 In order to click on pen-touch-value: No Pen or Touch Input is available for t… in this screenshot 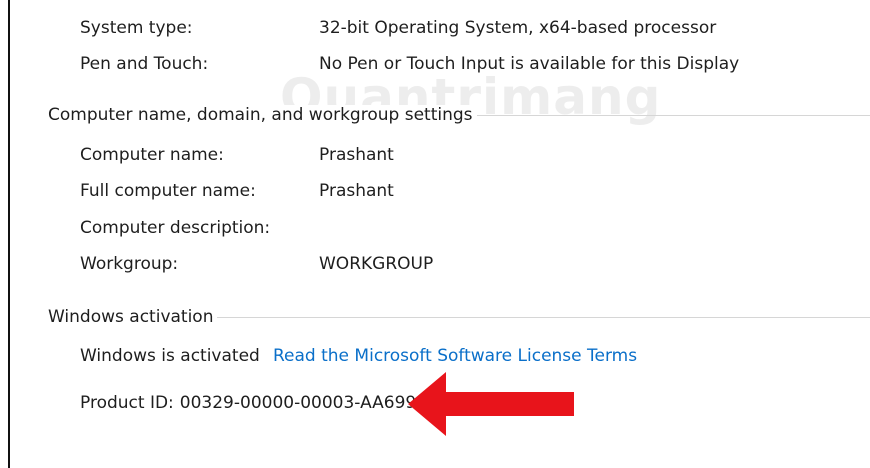, I will do `click(529, 64)`.